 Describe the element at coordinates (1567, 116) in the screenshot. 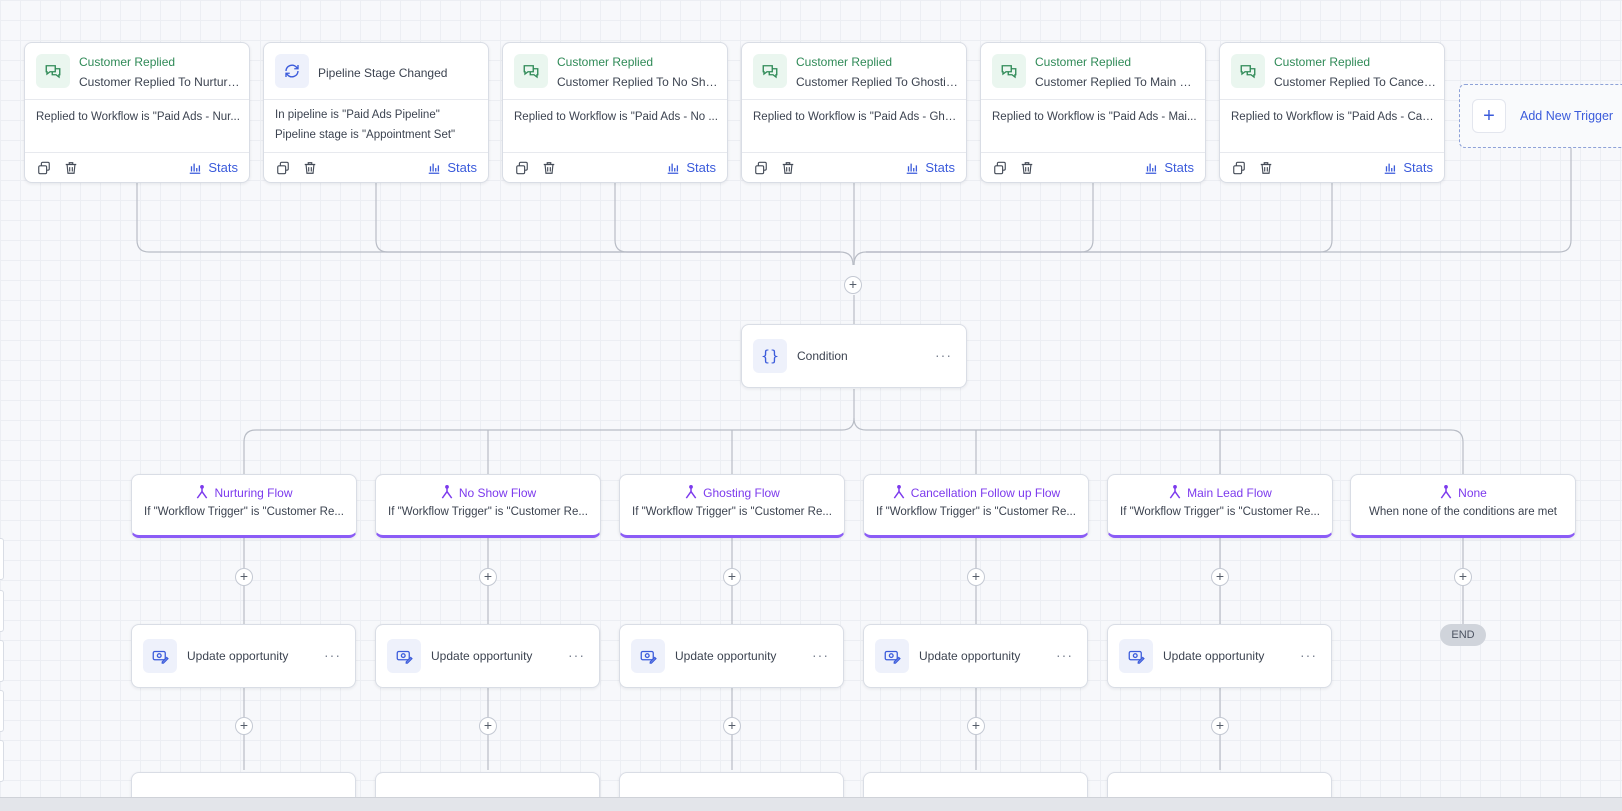

I see `add-trigger-label: Add New Trigger` at that location.